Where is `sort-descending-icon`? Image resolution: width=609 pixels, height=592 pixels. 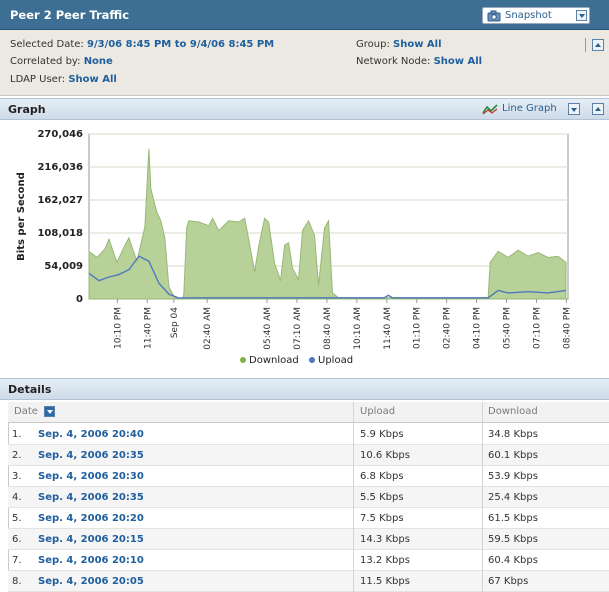 sort-descending-icon is located at coordinates (49, 411).